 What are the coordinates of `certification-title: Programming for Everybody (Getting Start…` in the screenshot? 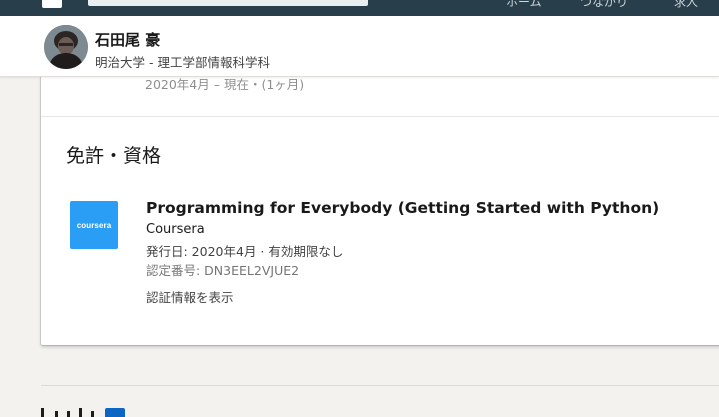 It's located at (402, 208).